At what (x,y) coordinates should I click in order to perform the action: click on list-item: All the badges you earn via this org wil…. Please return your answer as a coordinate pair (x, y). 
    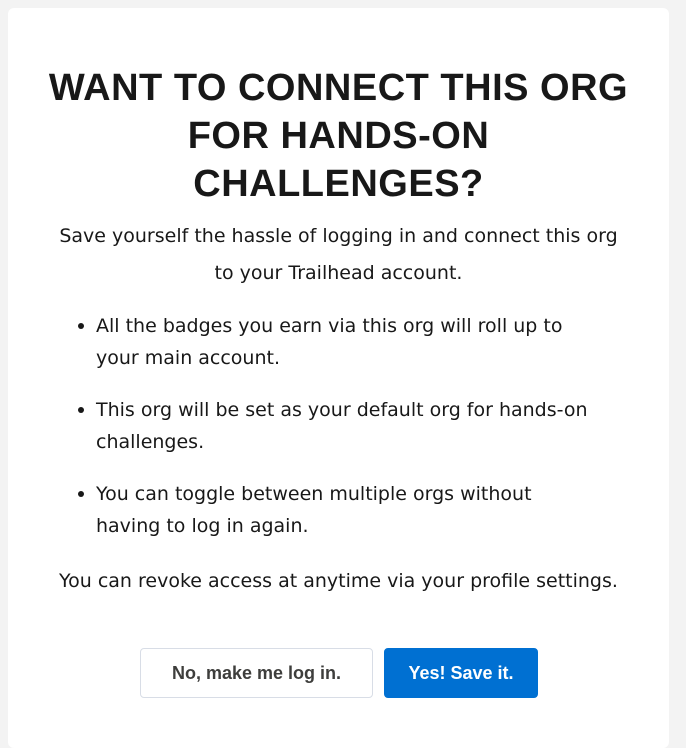
    Looking at the image, I should click on (338, 342).